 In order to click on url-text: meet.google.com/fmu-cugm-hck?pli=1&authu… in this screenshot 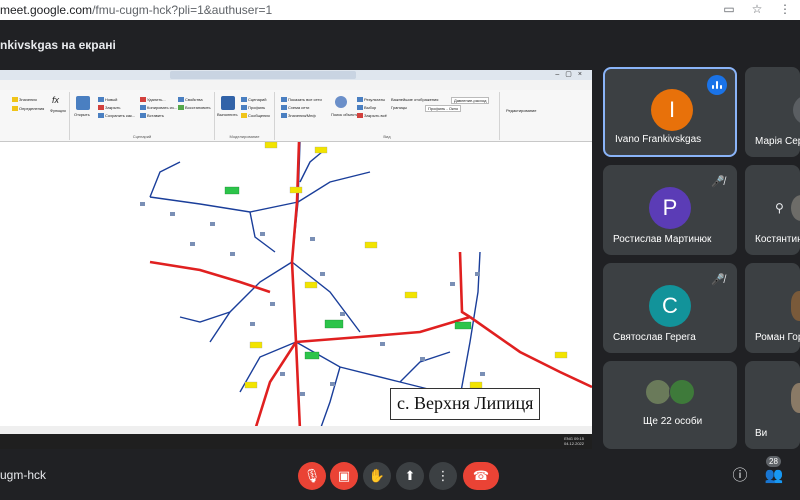, I will do `click(136, 10)`.